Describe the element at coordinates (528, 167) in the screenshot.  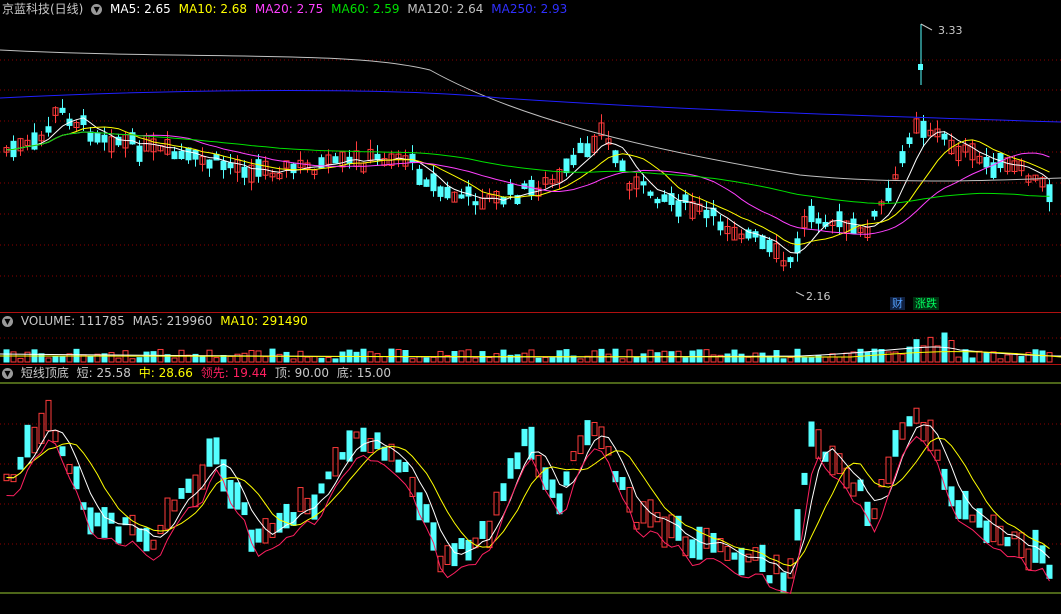
I see `ma60-line` at that location.